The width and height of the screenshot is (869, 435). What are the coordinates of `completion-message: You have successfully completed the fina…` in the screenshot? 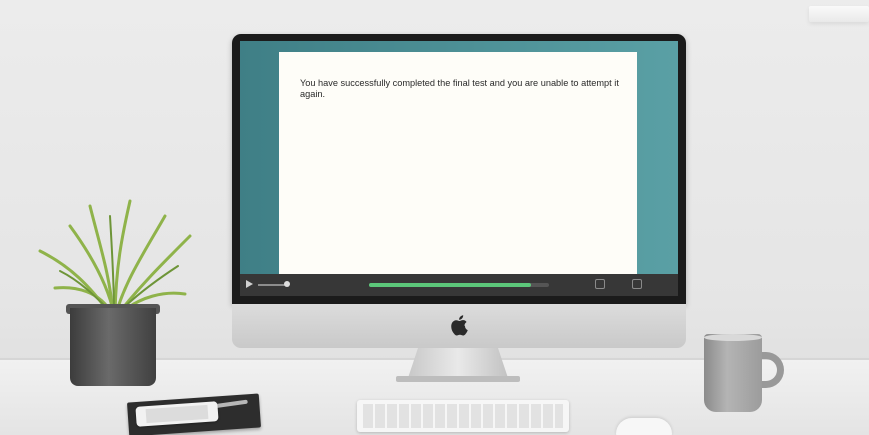 It's located at (459, 88).